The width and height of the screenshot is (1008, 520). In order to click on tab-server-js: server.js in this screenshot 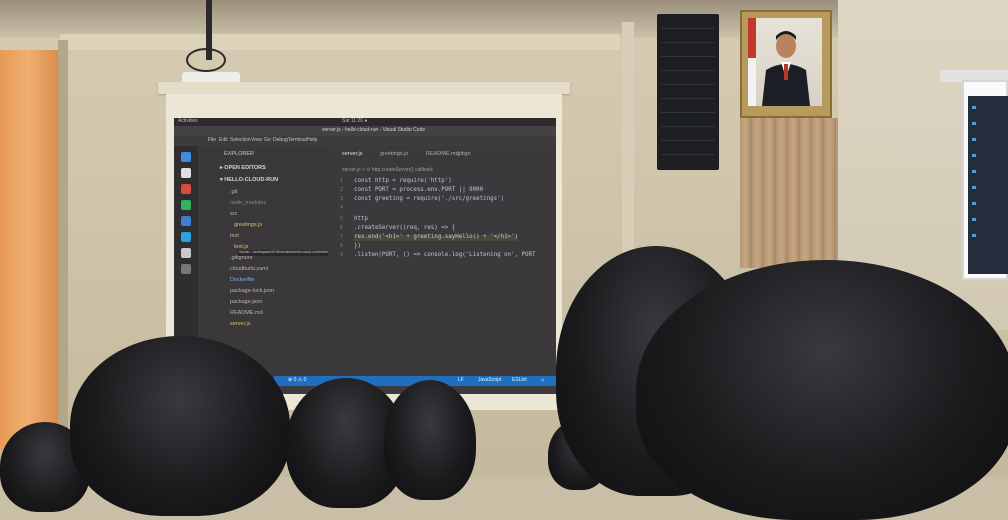, I will do `click(352, 154)`.